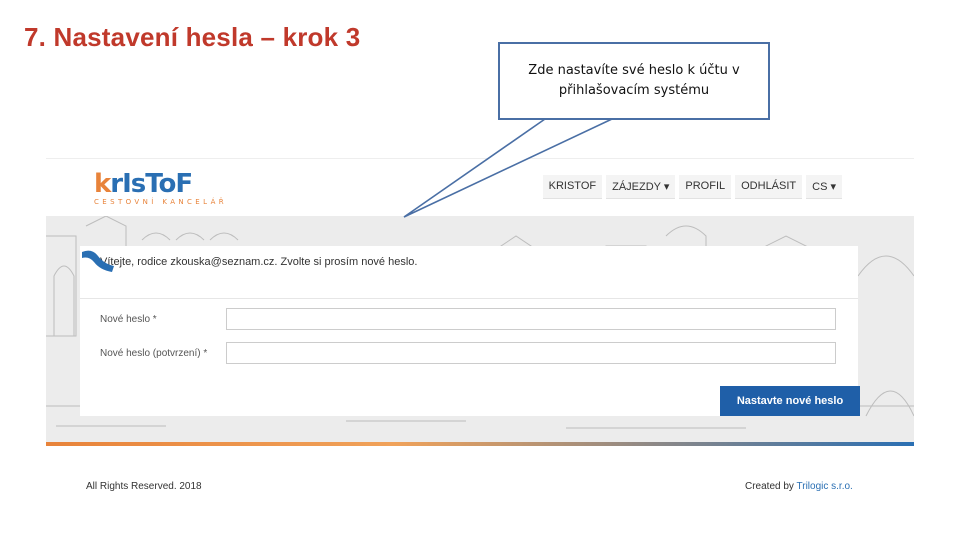 The width and height of the screenshot is (960, 540). Describe the element at coordinates (508, 168) in the screenshot. I see `callout-pointer` at that location.